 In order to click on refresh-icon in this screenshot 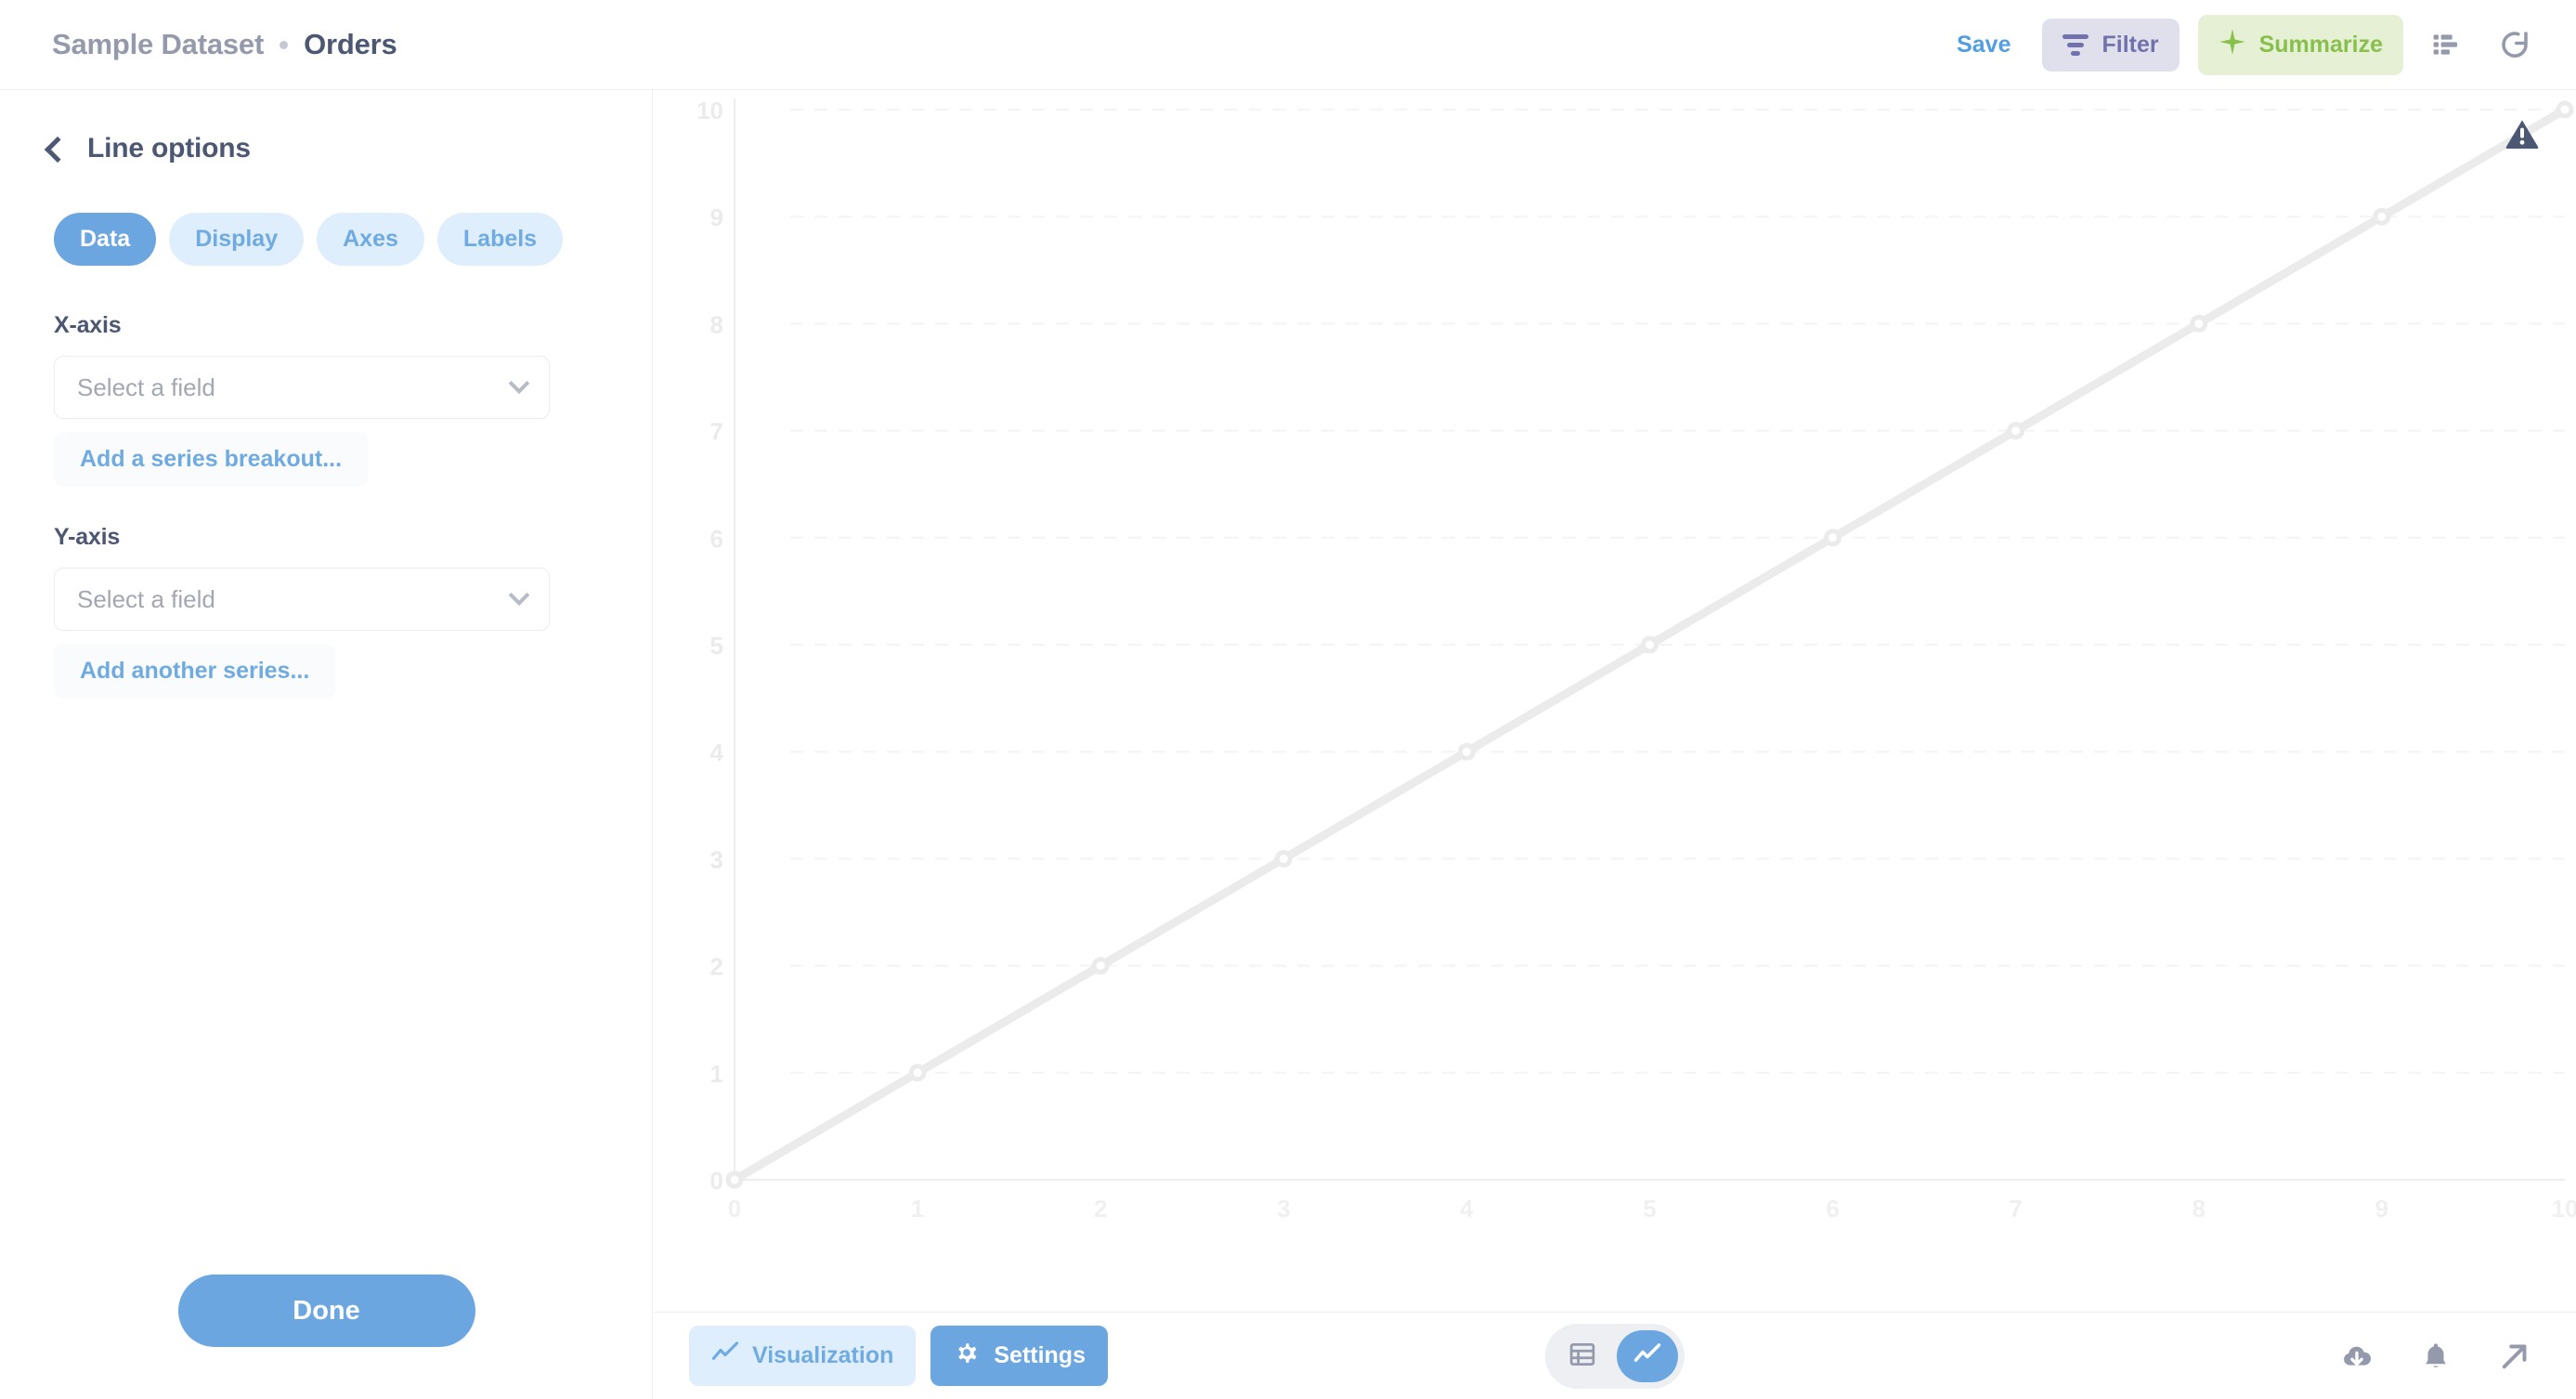, I will do `click(2515, 45)`.